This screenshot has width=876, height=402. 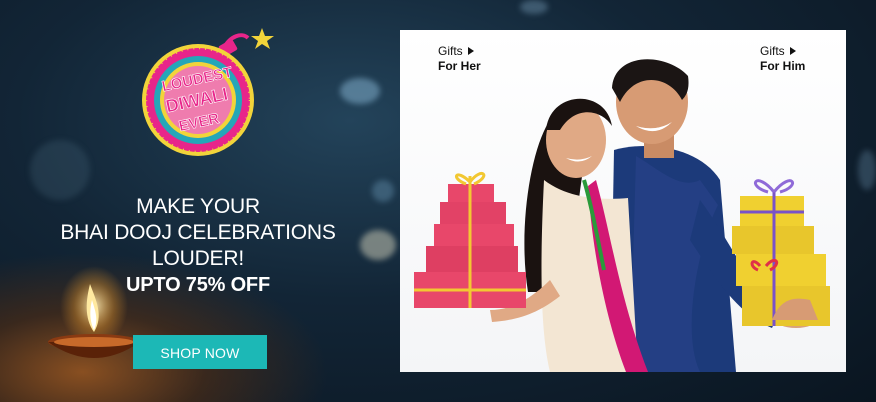 What do you see at coordinates (783, 66) in the screenshot?
I see `gifts-for-him-target: For Him` at bounding box center [783, 66].